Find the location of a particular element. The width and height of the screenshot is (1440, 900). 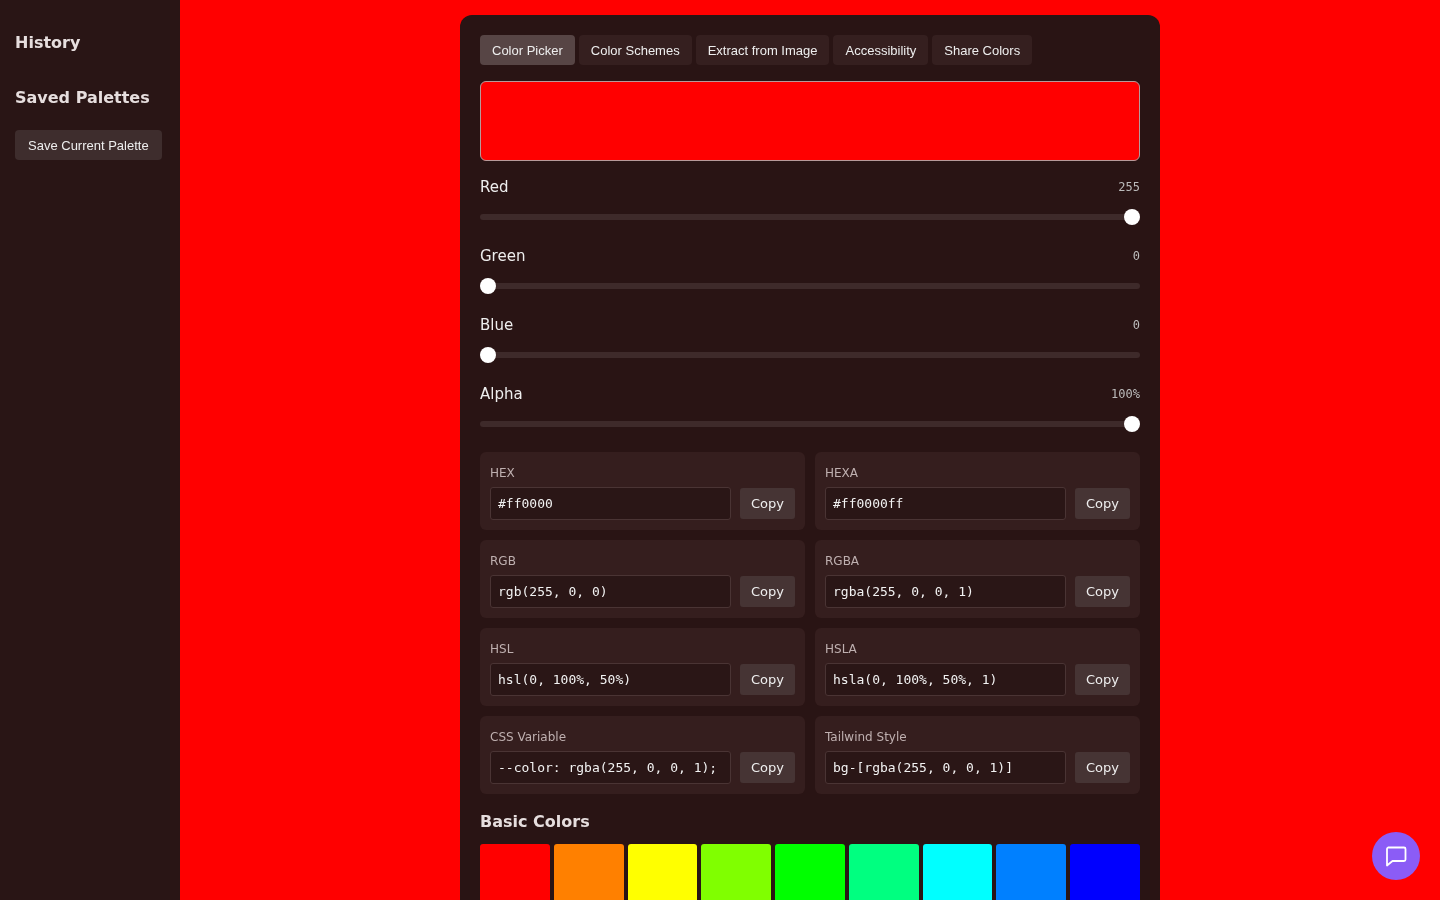

save-palette-button: Save Current Palette is located at coordinates (88, 145).